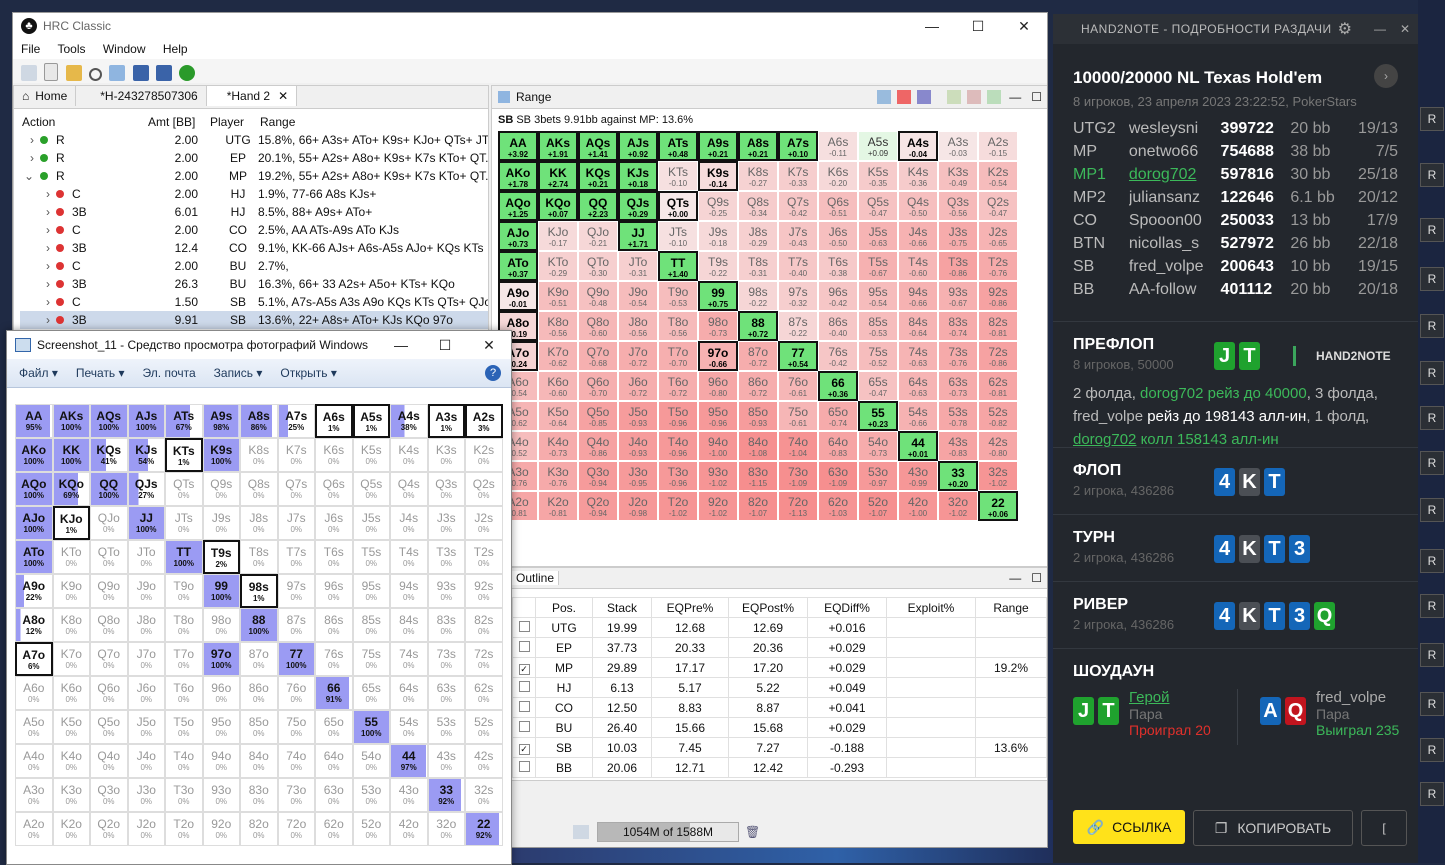 The image size is (1445, 865). Describe the element at coordinates (598, 236) in the screenshot. I see `range-cell: QJo -0.21` at that location.